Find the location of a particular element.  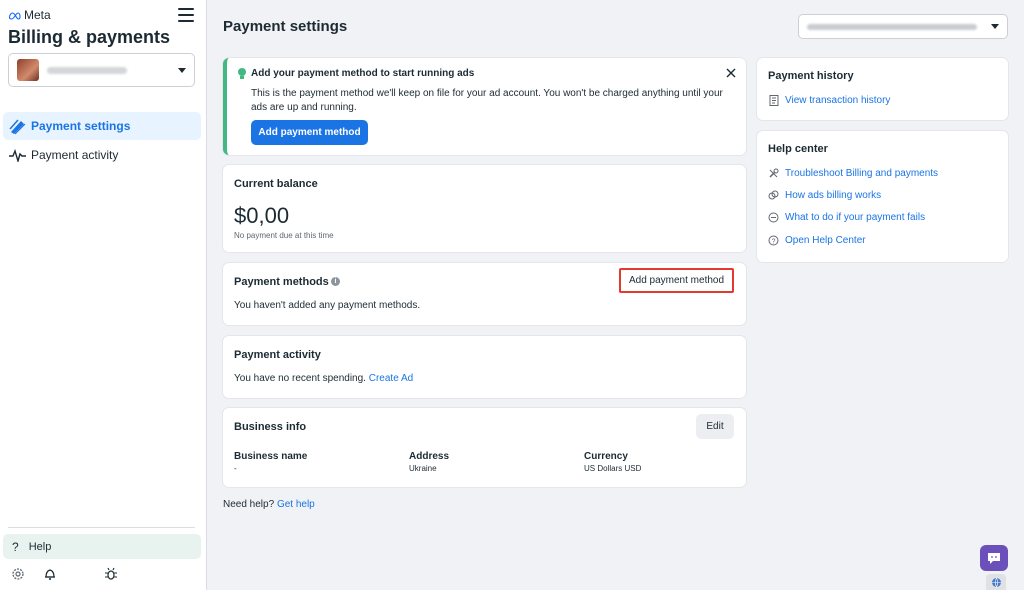

add-payment-method-secondary-button: Add payment method is located at coordinates (676, 280).